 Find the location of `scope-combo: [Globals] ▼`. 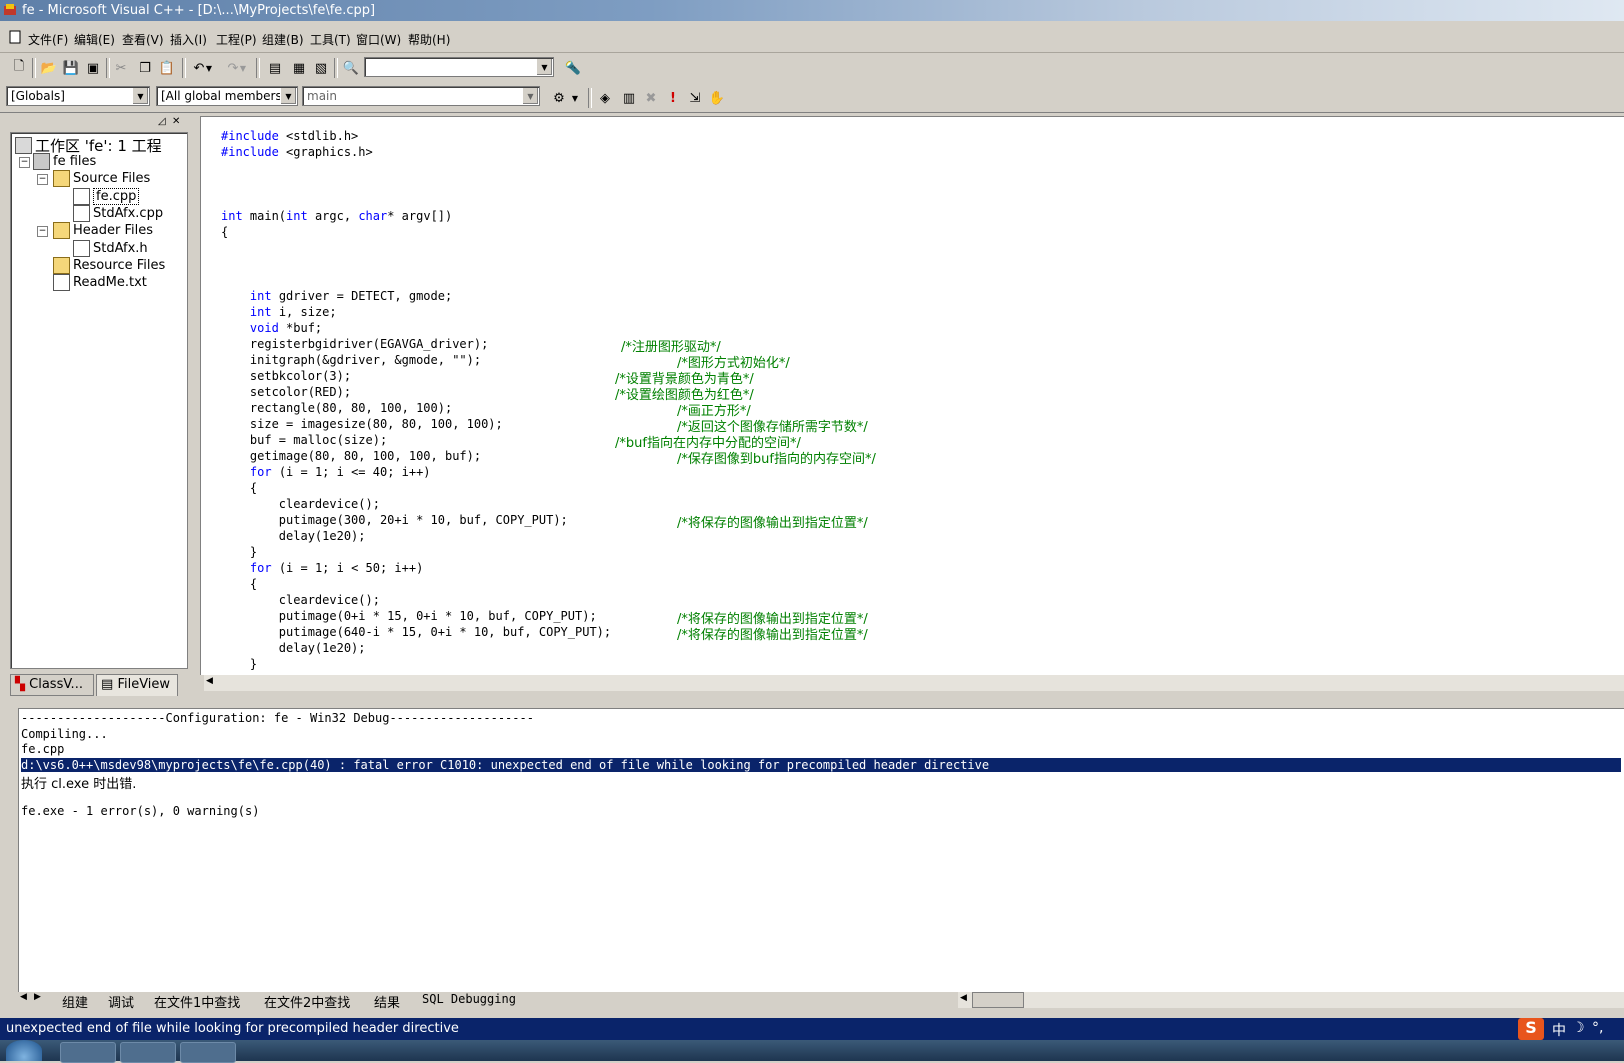

scope-combo: [Globals] ▼ is located at coordinates (78, 96).